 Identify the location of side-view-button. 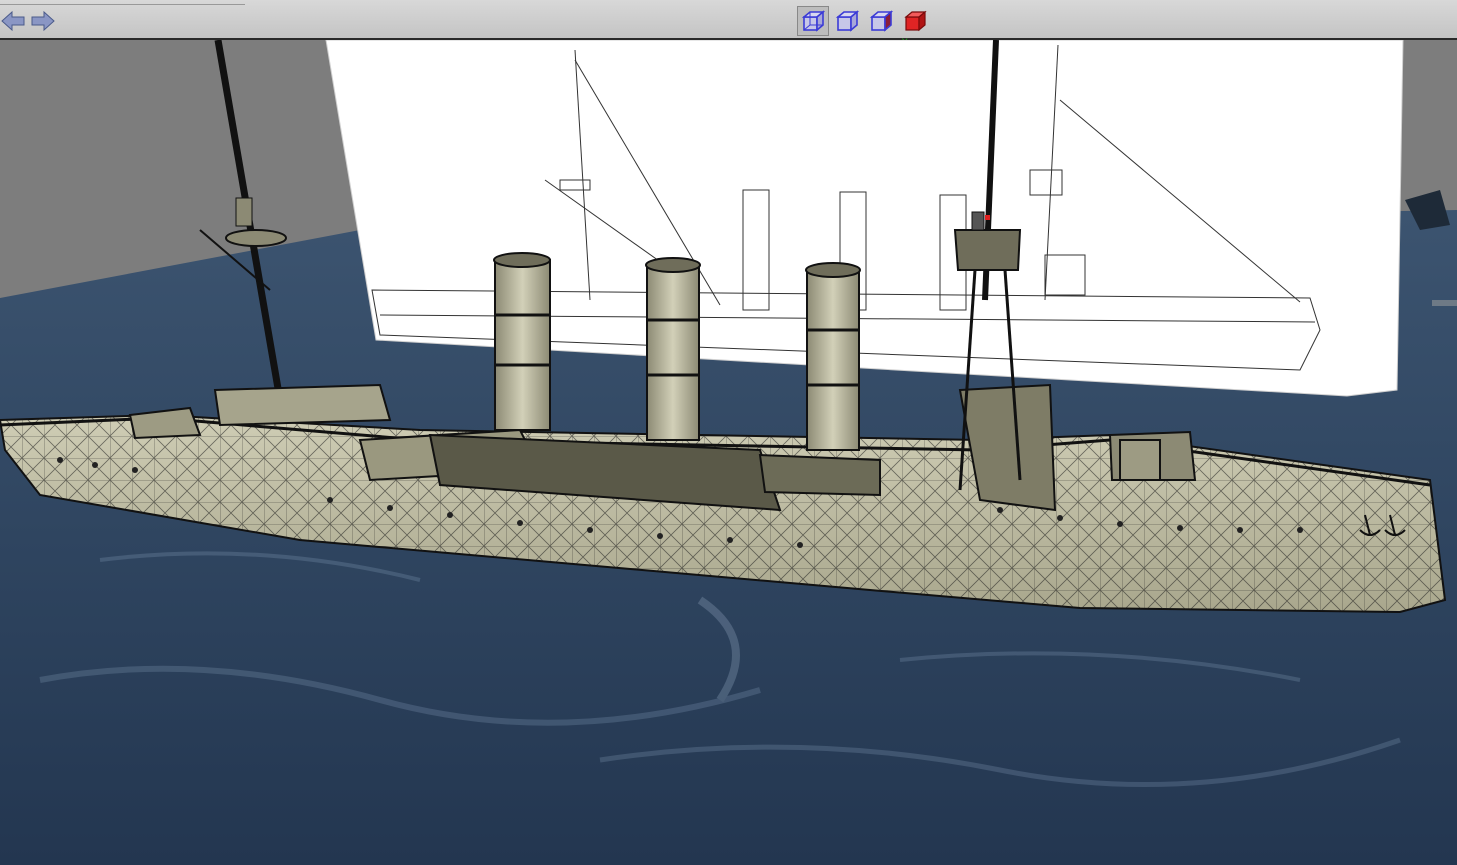
(881, 21).